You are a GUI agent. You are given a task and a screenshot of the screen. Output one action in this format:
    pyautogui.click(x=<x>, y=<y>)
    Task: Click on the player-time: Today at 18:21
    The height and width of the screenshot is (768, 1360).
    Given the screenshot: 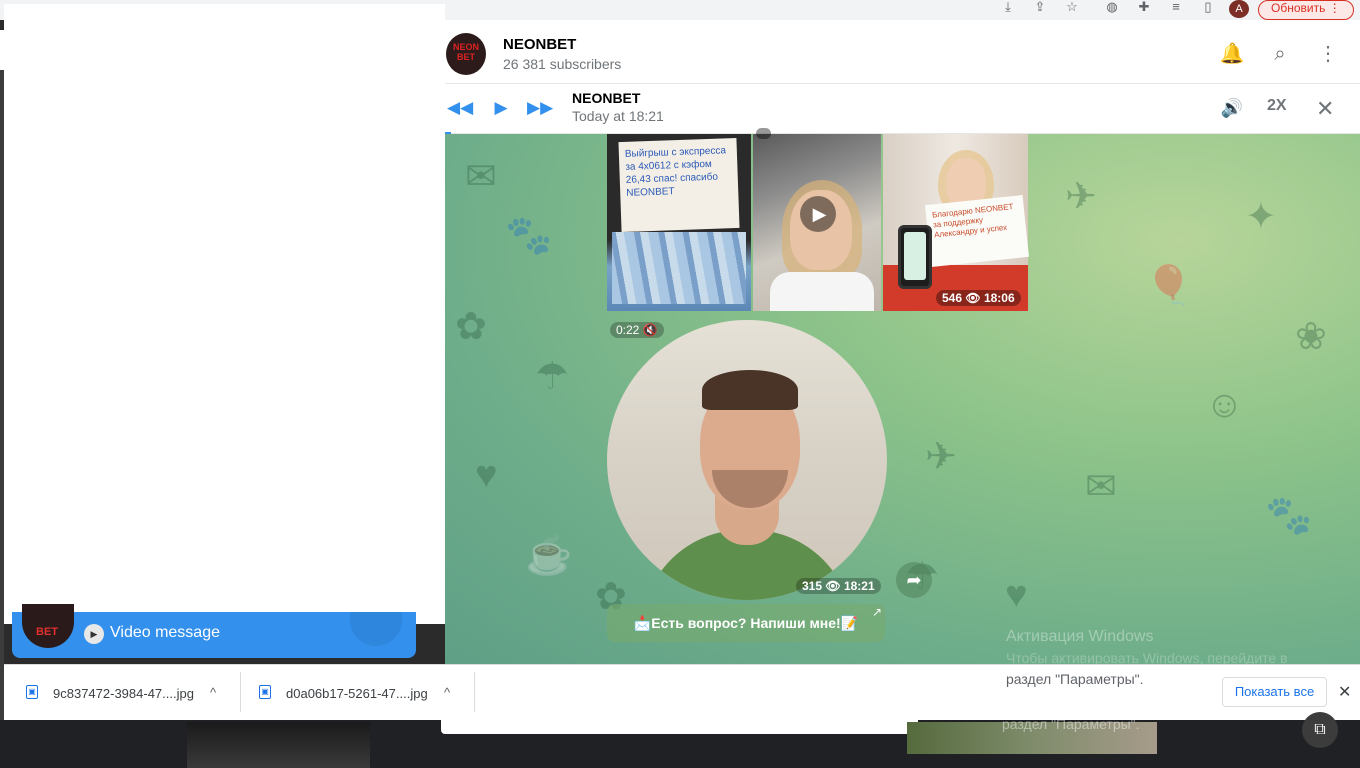 What is the action you would take?
    pyautogui.click(x=618, y=116)
    